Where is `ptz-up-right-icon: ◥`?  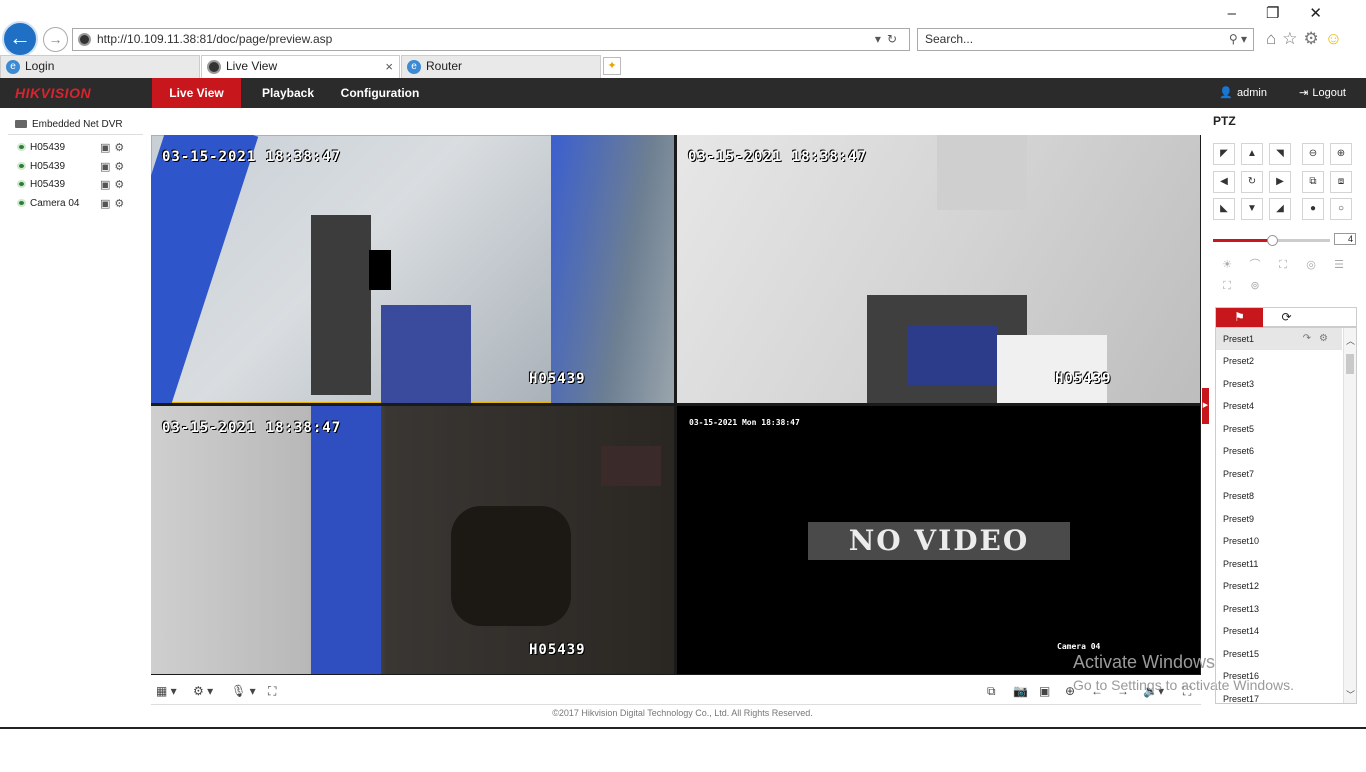 ptz-up-right-icon: ◥ is located at coordinates (1280, 154).